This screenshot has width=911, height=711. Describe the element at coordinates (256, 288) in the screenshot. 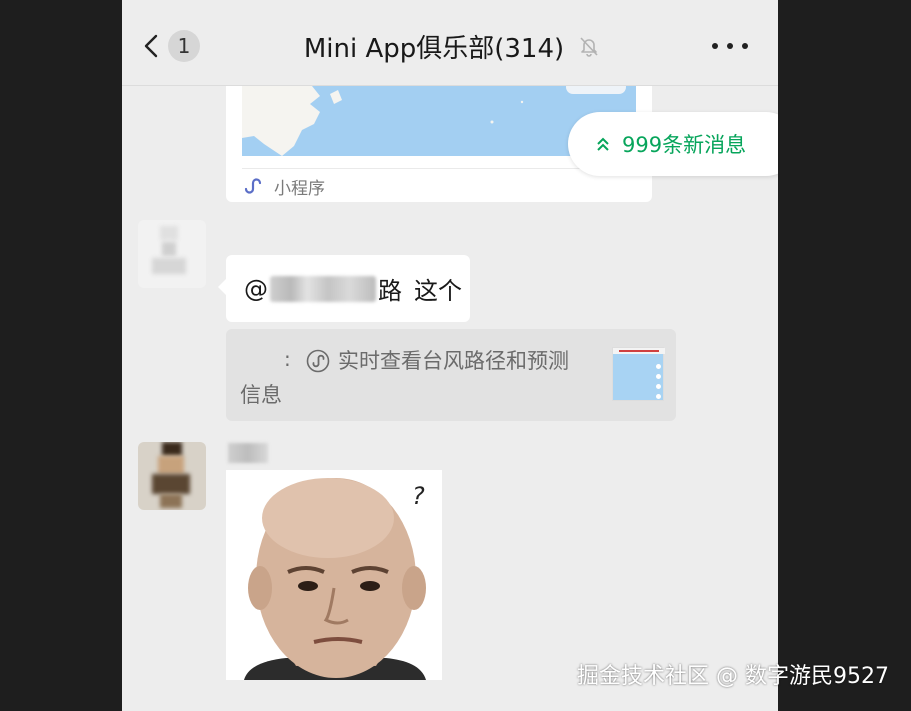

I see `mention-at: @` at that location.